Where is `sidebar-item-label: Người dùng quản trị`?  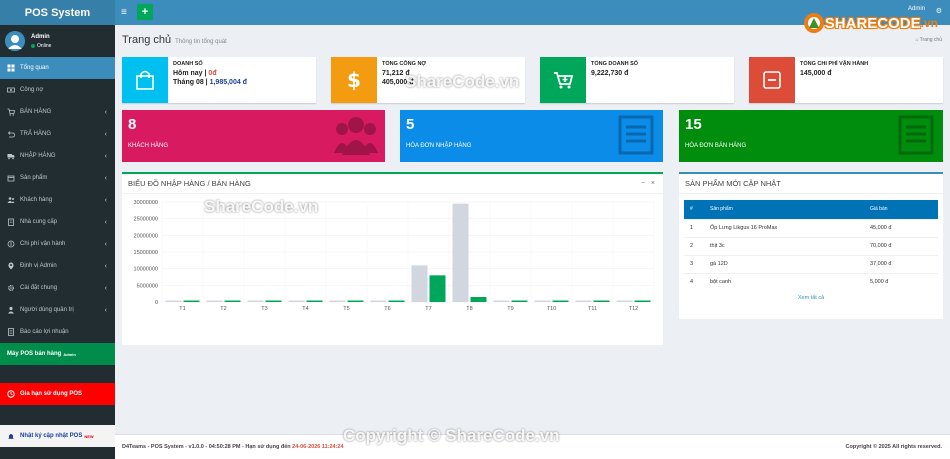 sidebar-item-label: Người dùng quản trị is located at coordinates (47, 310).